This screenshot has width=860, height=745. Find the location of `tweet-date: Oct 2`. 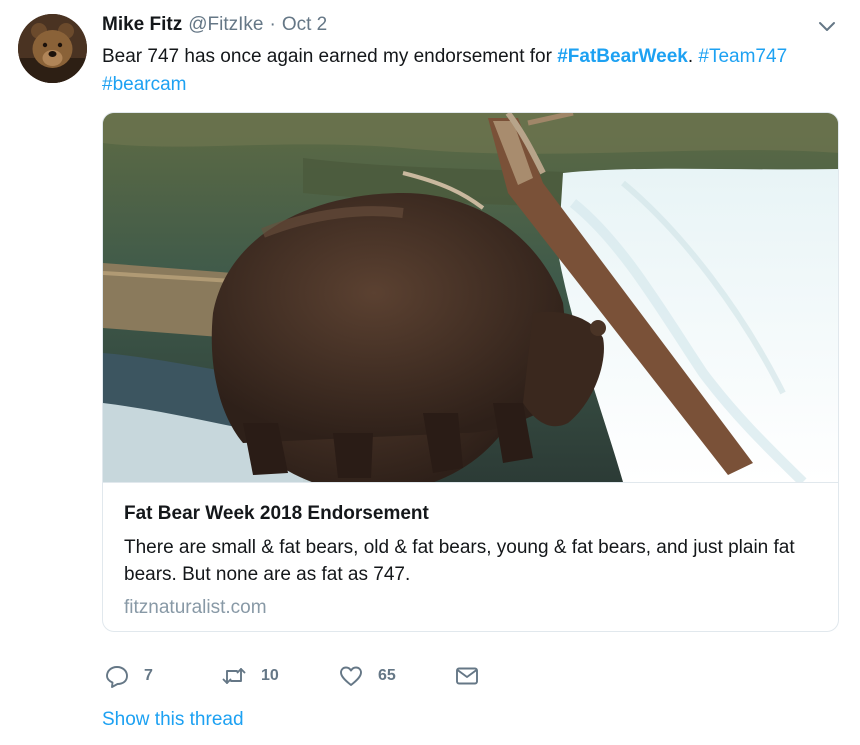

tweet-date: Oct 2 is located at coordinates (304, 25).